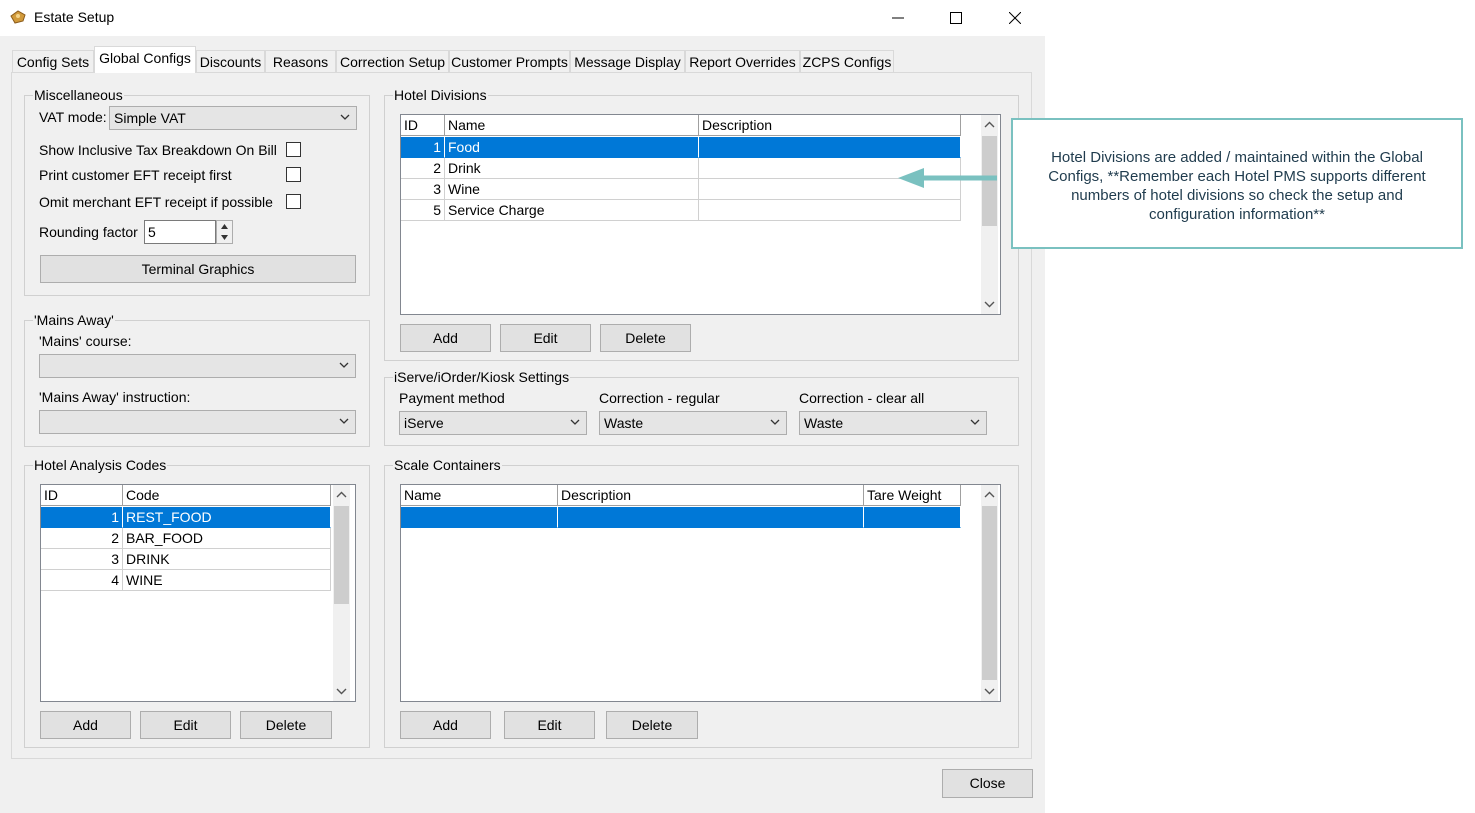 This screenshot has height=813, width=1475. I want to click on hotel-divisions-delete-button: Delete, so click(645, 338).